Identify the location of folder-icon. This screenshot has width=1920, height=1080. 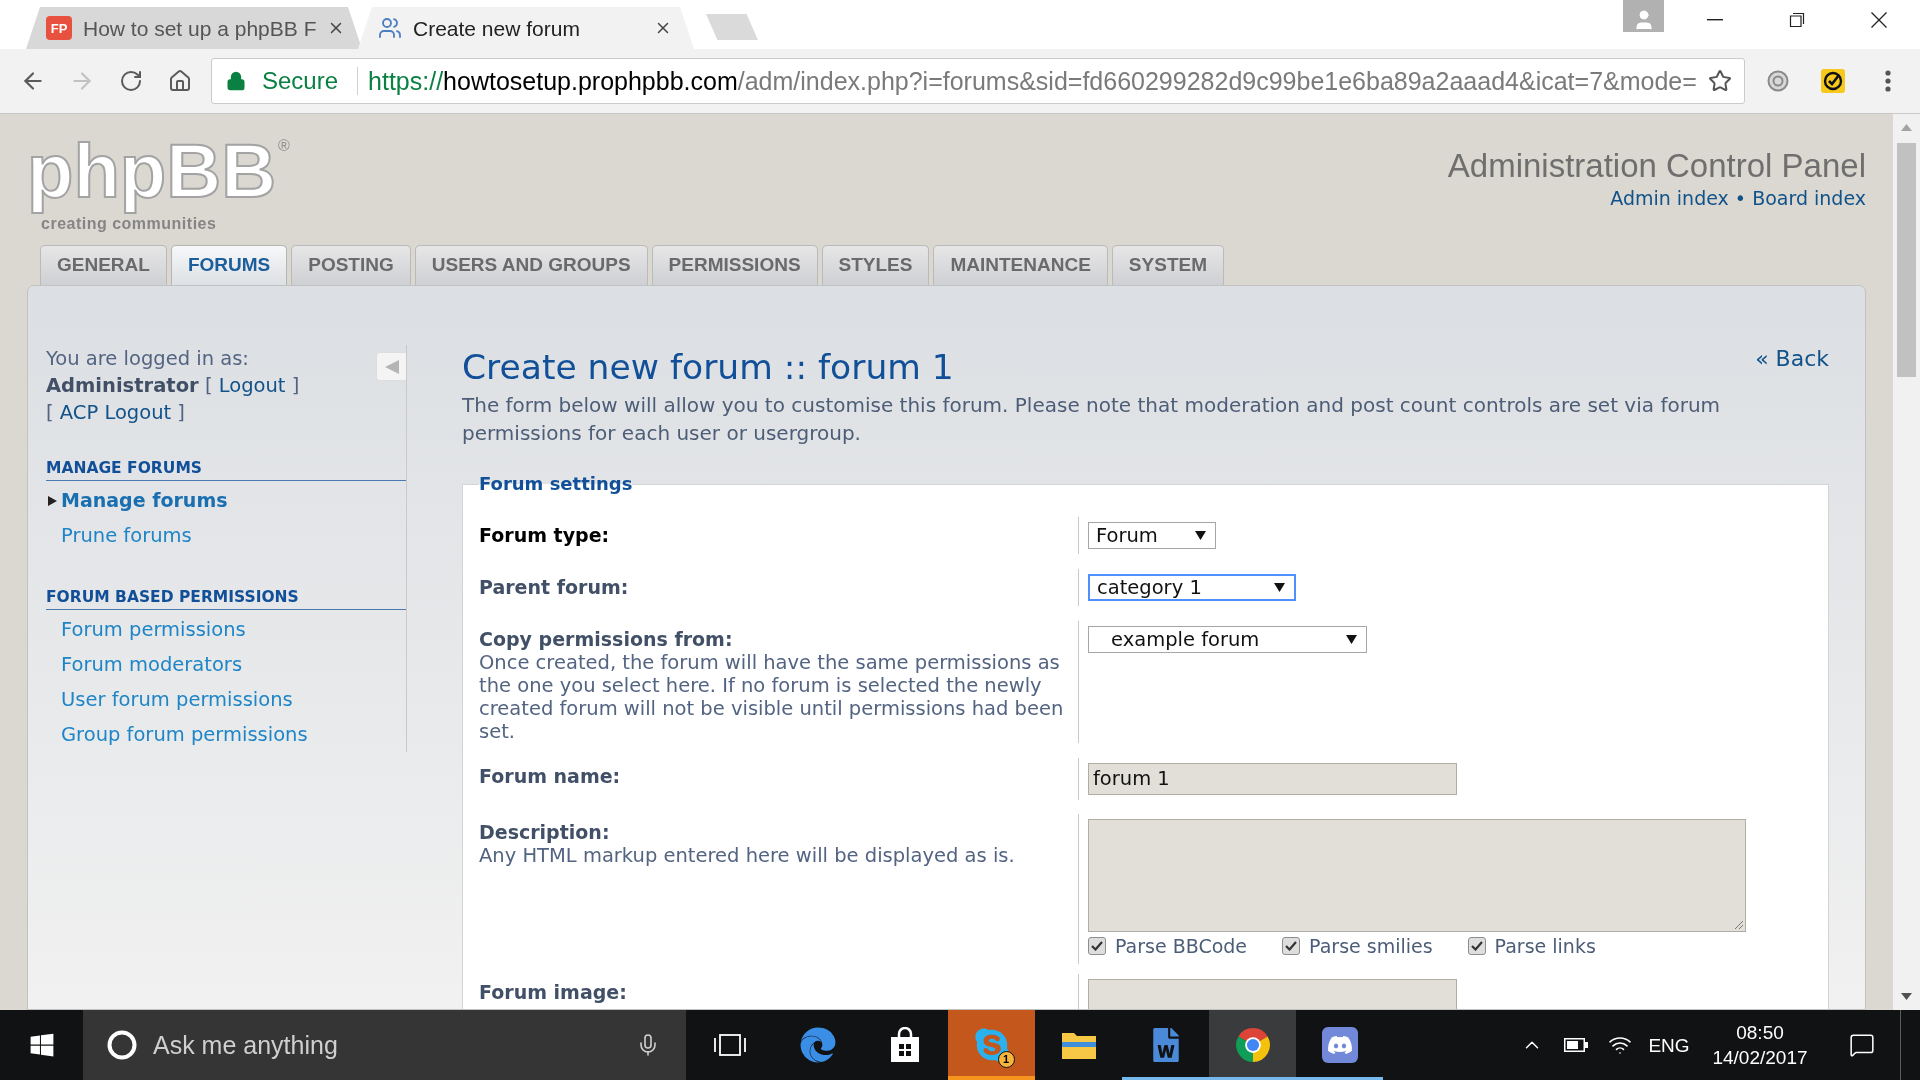
(1078, 1045).